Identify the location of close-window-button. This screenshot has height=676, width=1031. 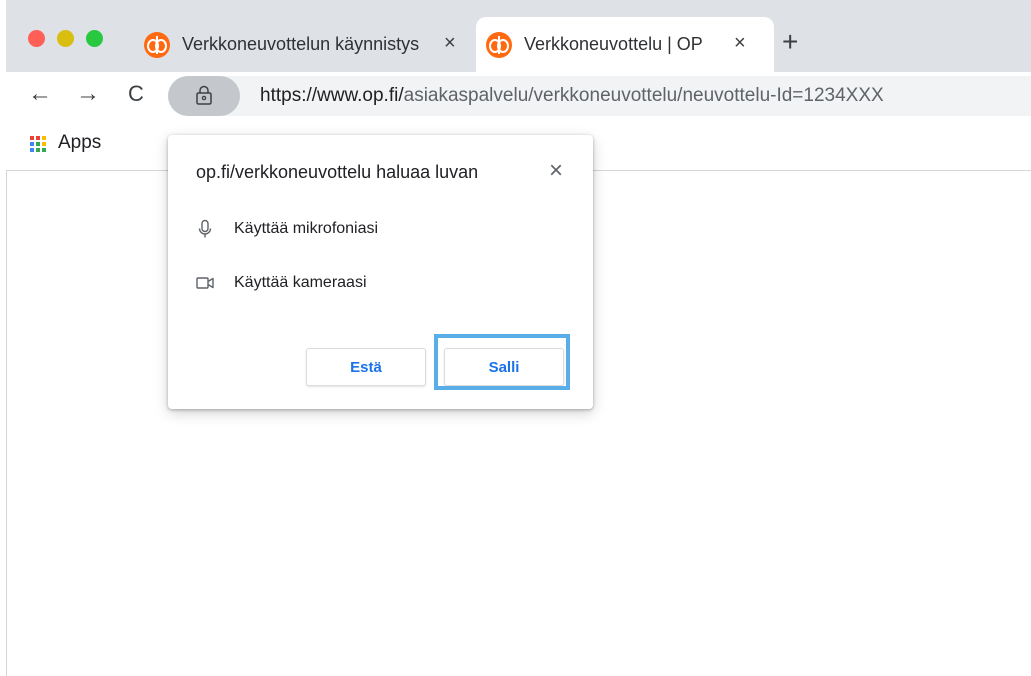
(36, 38).